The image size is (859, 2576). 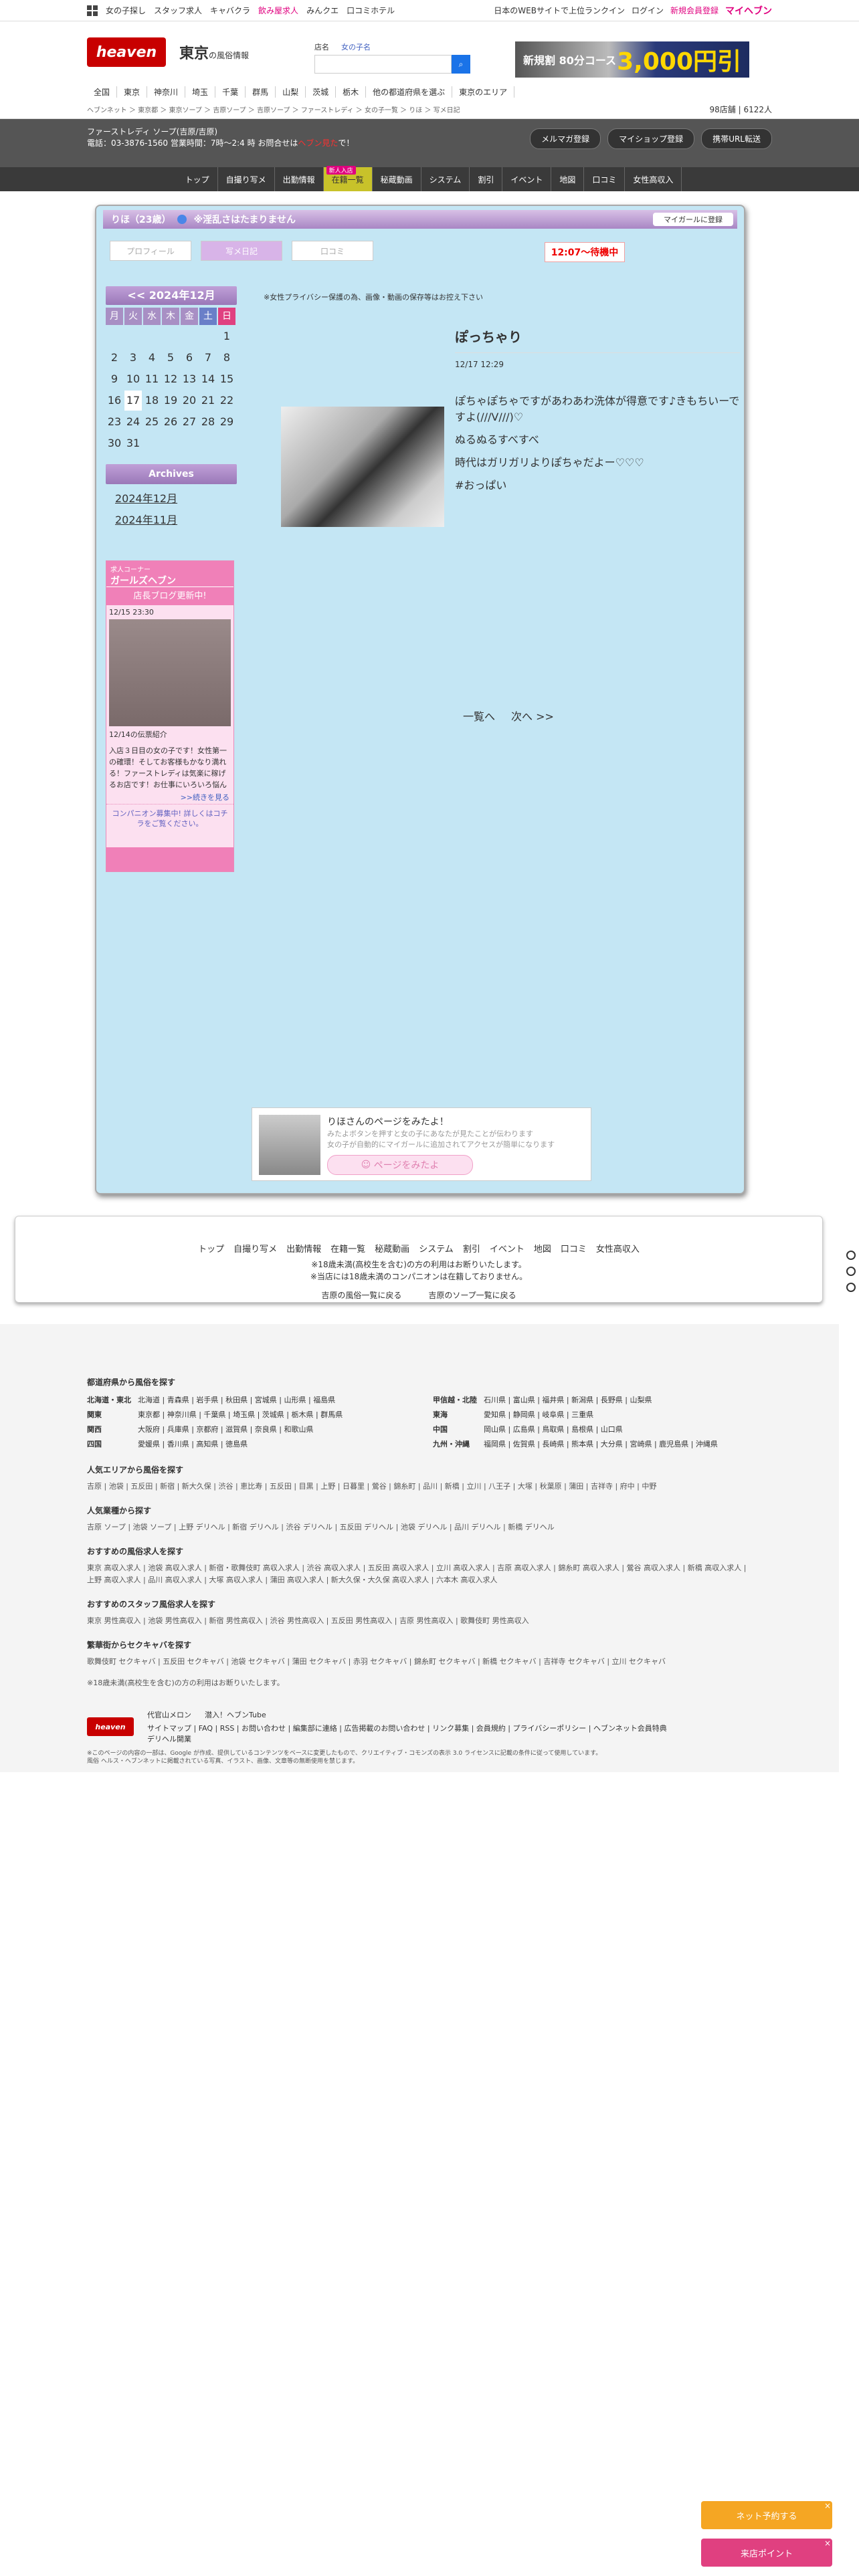 What do you see at coordinates (170, 358) in the screenshot?
I see `calendar-day: 5` at bounding box center [170, 358].